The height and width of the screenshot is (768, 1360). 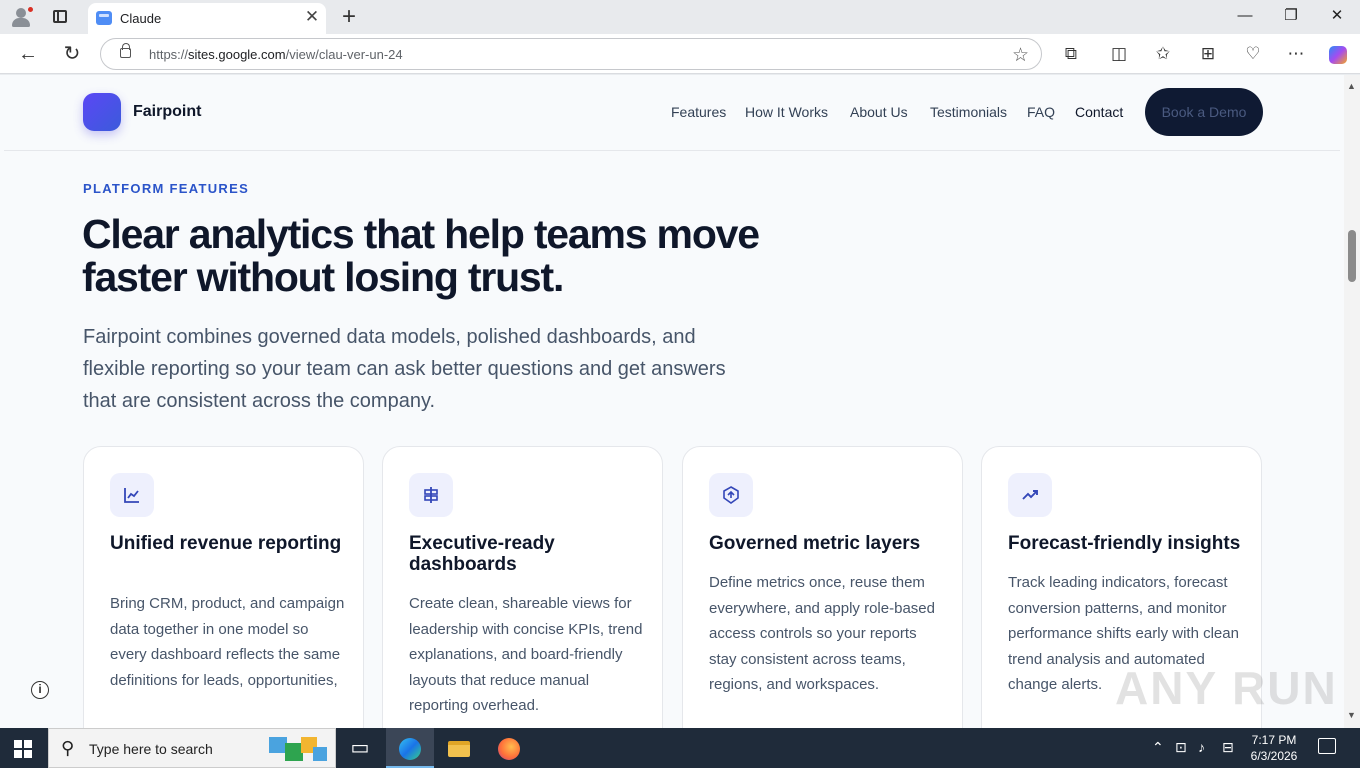 I want to click on nav-link-about-us: About Us, so click(x=879, y=112).